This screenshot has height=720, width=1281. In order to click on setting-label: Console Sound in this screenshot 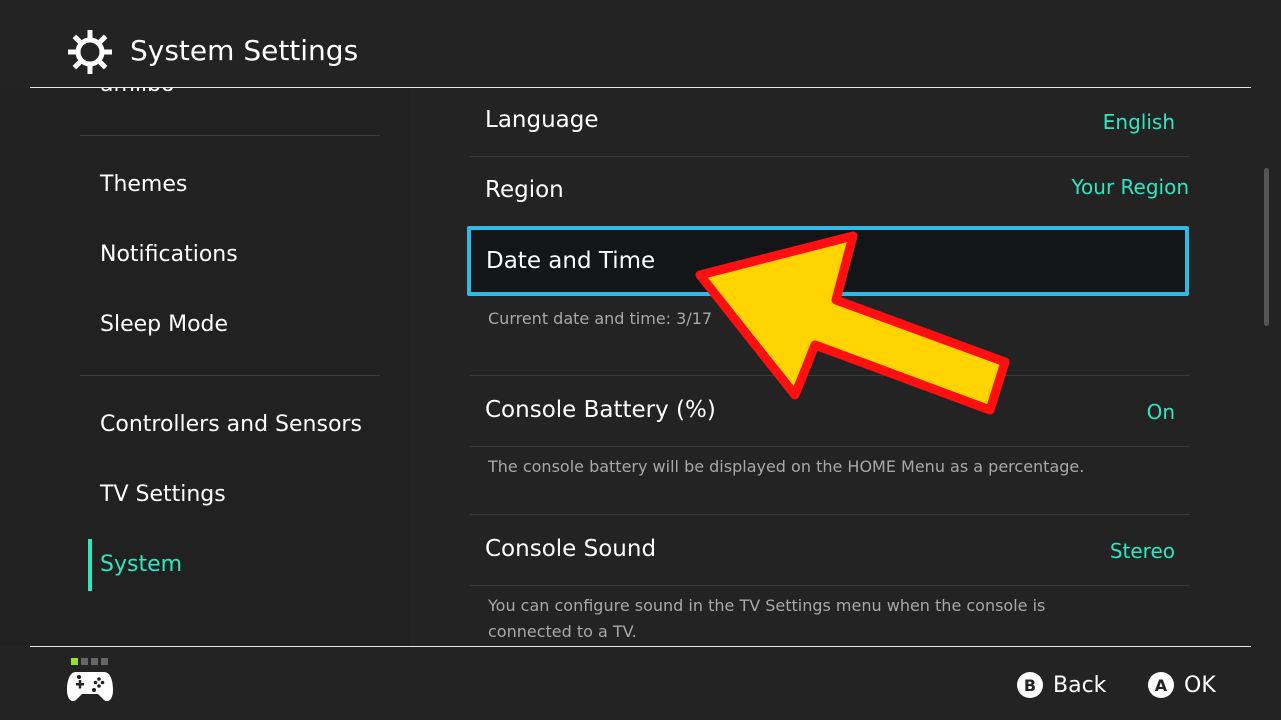, I will do `click(571, 549)`.